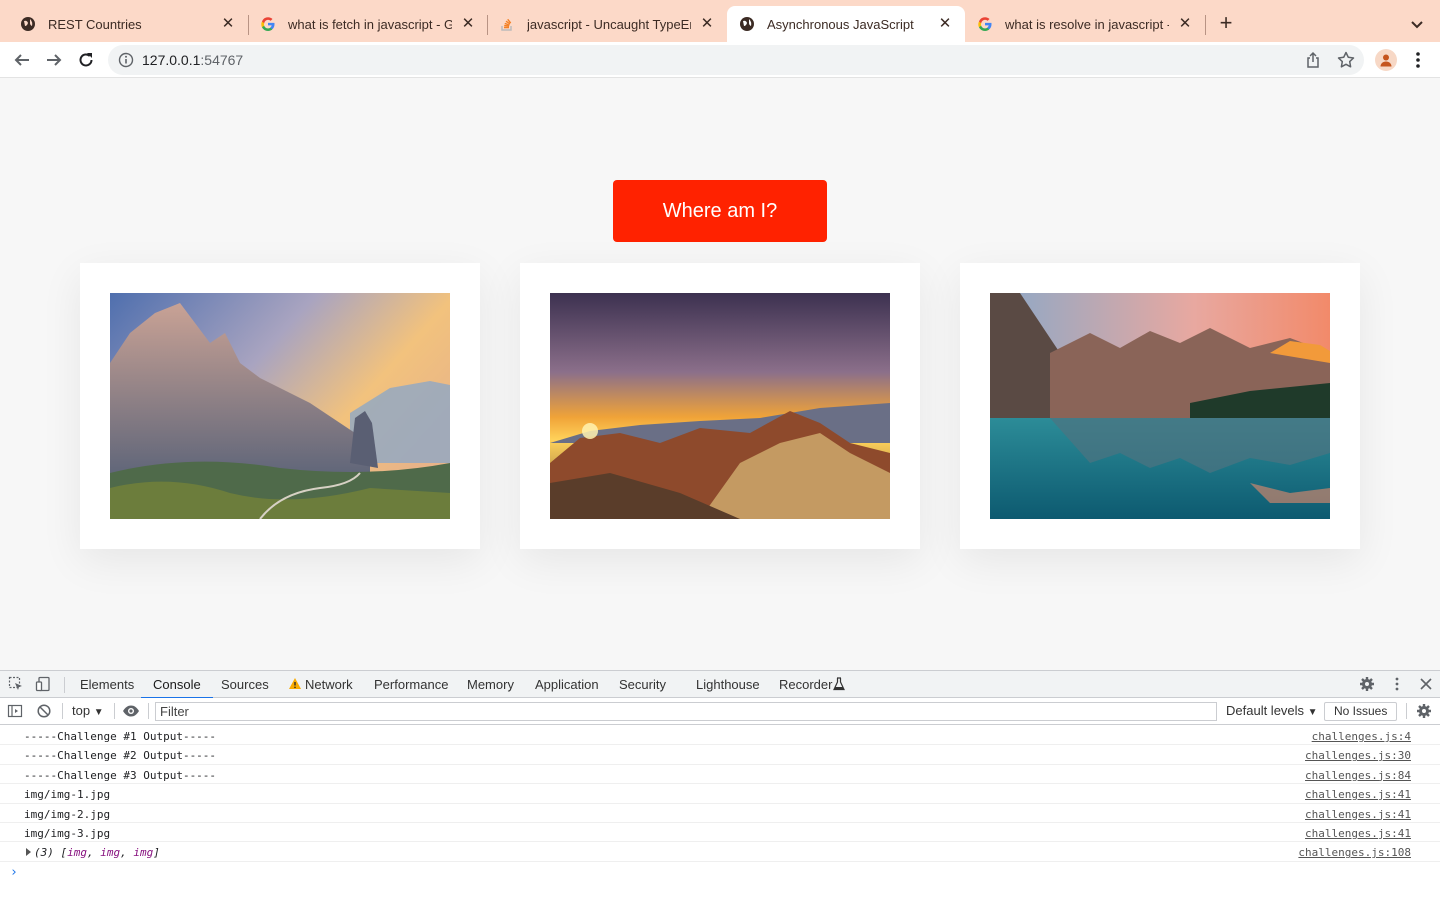 The width and height of the screenshot is (1440, 900). What do you see at coordinates (411, 684) in the screenshot?
I see `tab-performance: Performance` at bounding box center [411, 684].